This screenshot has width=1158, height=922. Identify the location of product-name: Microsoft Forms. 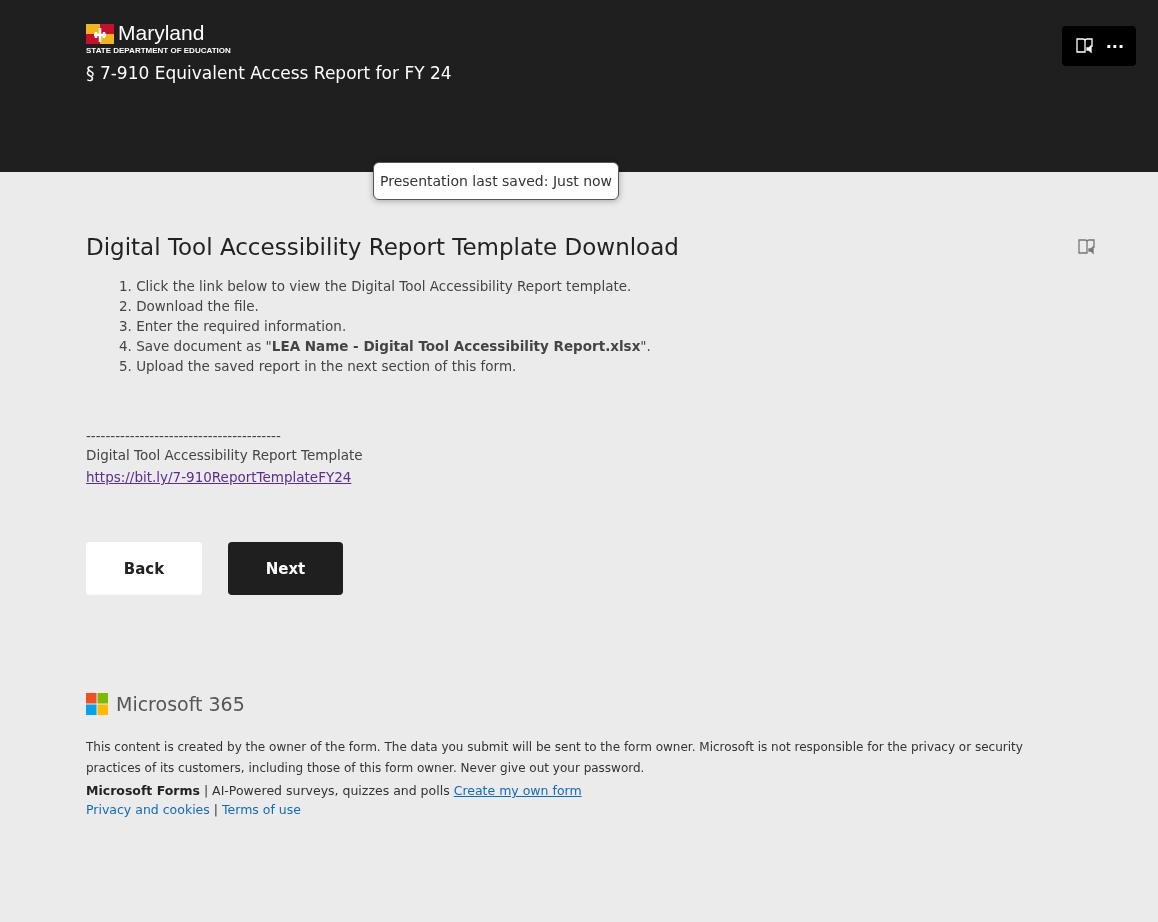
(143, 790).